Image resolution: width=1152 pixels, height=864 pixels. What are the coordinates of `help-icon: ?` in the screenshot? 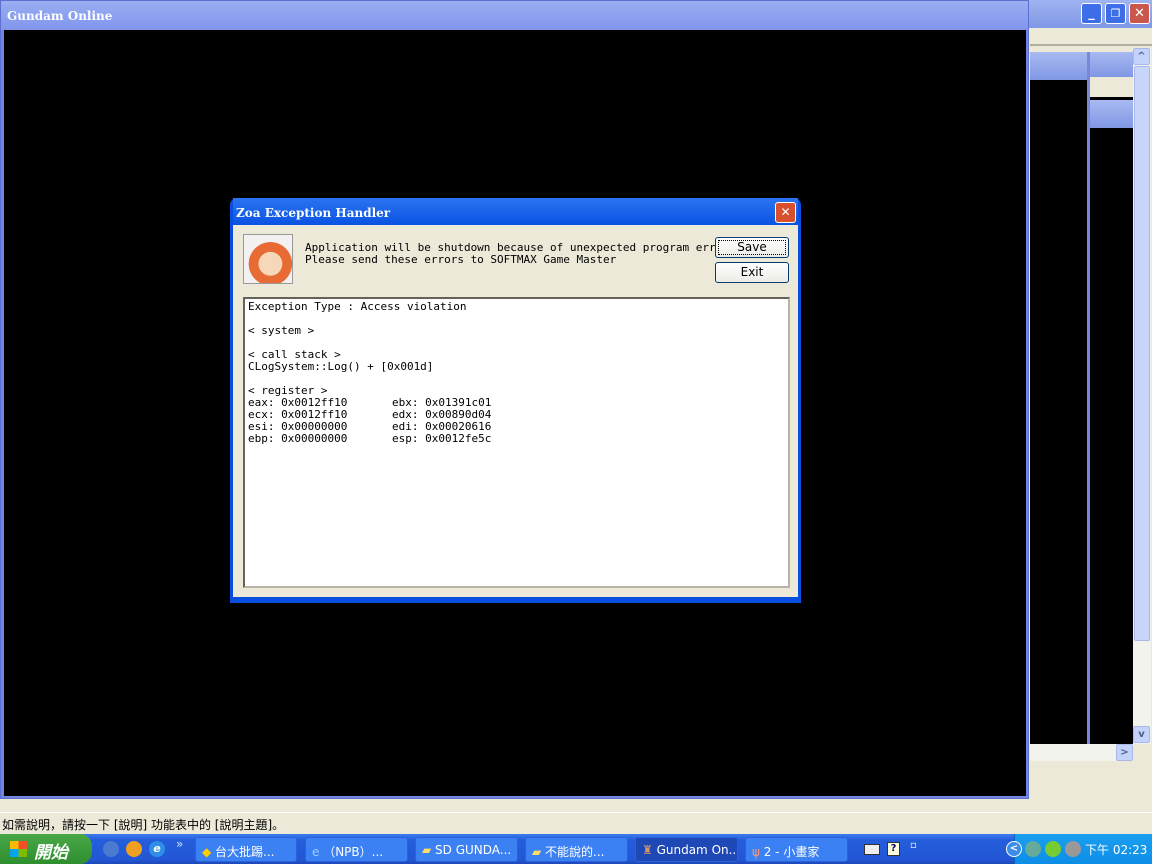 It's located at (893, 849).